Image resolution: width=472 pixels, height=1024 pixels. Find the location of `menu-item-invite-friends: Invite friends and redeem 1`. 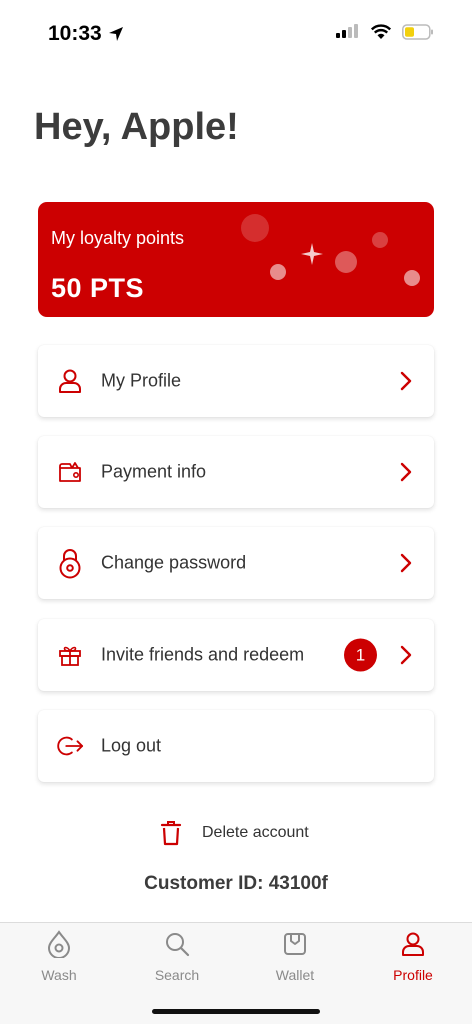

menu-item-invite-friends: Invite friends and redeem 1 is located at coordinates (236, 655).